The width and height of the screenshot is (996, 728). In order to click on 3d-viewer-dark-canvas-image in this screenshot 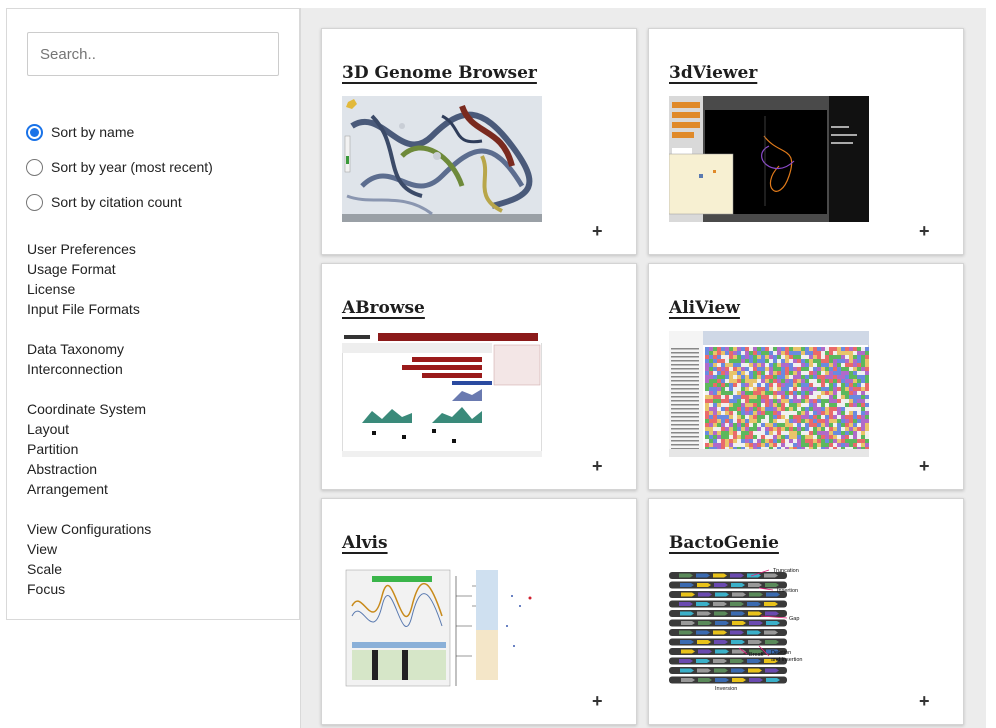, I will do `click(769, 159)`.